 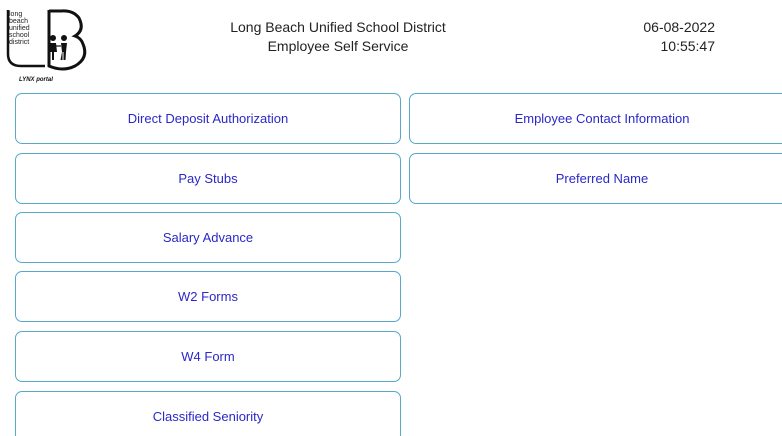 I want to click on district-name: Long Beach Unified School District, so click(x=338, y=27).